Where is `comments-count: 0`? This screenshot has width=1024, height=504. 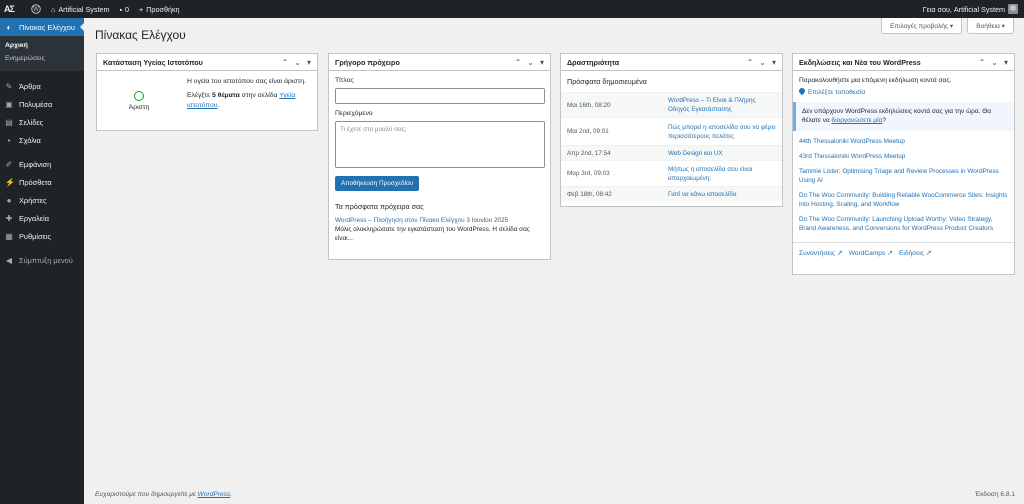 comments-count: 0 is located at coordinates (127, 9).